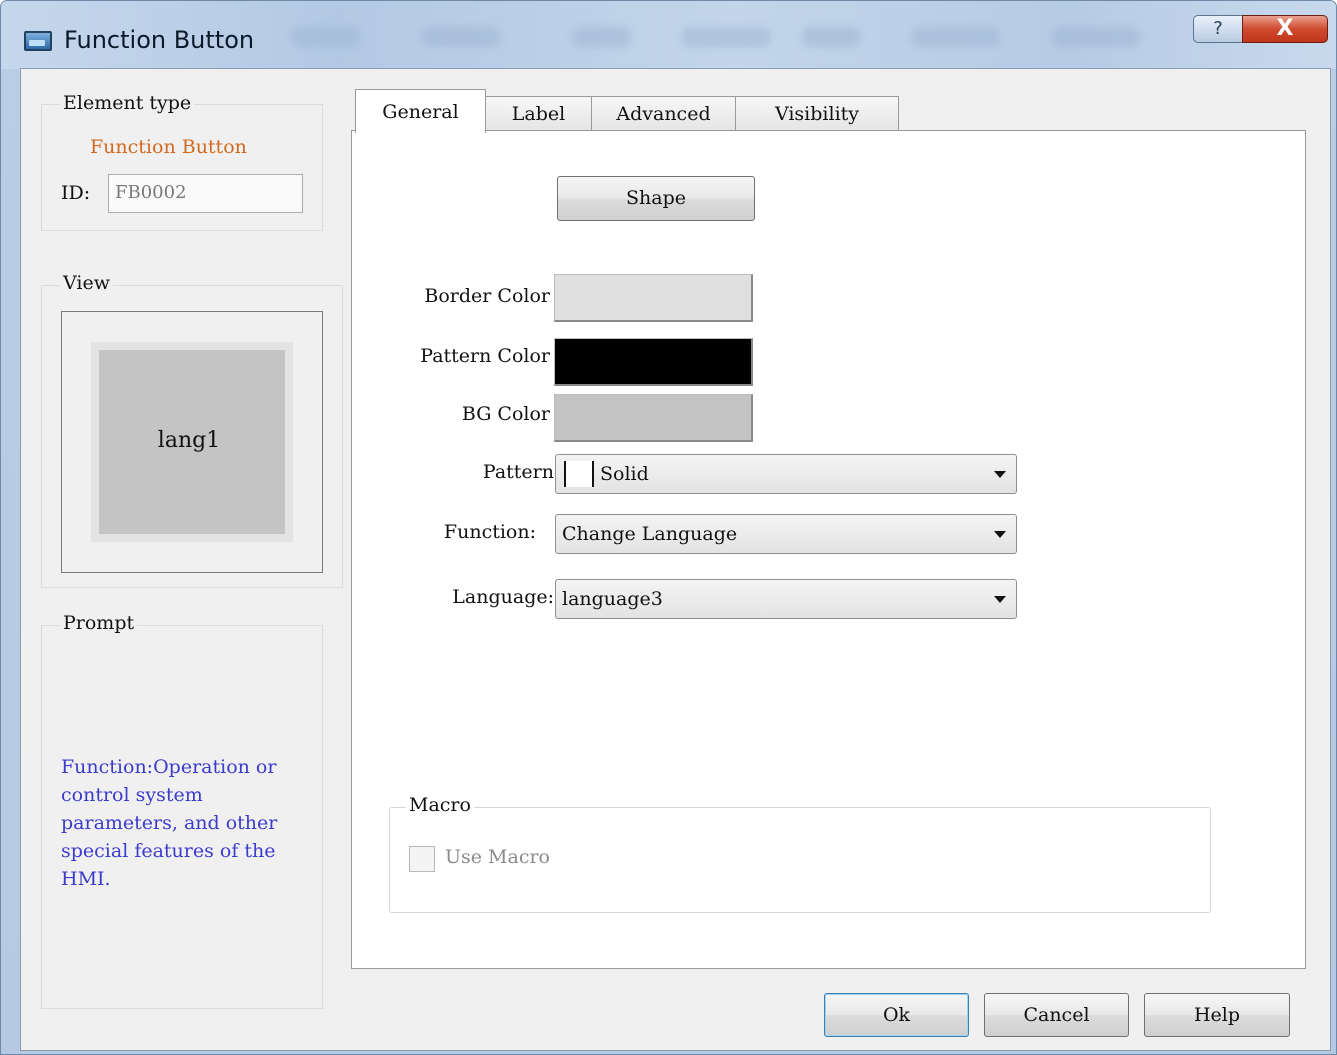 This screenshot has width=1337, height=1055. What do you see at coordinates (489, 532) in the screenshot?
I see `function-label: Function:` at bounding box center [489, 532].